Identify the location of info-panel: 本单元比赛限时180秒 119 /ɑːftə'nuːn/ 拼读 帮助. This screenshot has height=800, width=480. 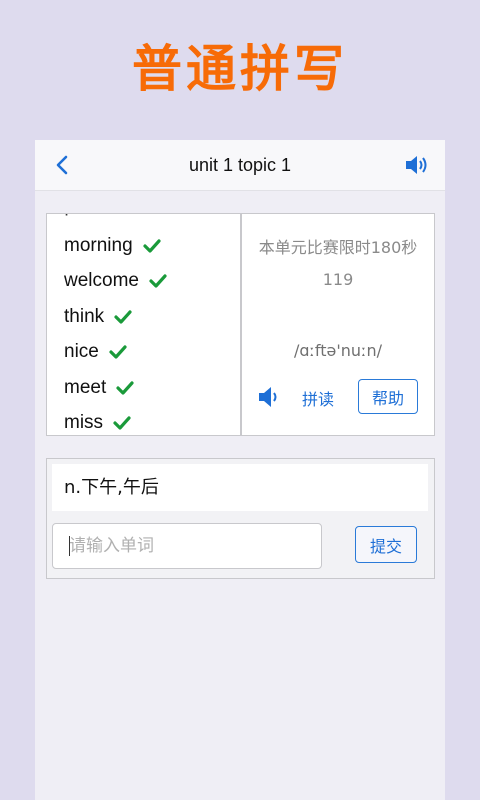
(338, 324).